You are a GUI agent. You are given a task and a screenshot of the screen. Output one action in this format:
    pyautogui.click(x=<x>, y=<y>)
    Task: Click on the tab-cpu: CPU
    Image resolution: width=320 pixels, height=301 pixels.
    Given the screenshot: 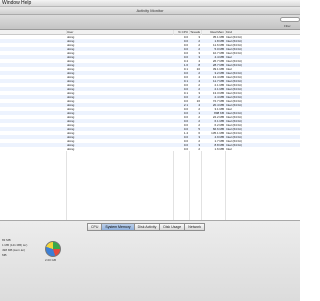 What is the action you would take?
    pyautogui.click(x=95, y=227)
    